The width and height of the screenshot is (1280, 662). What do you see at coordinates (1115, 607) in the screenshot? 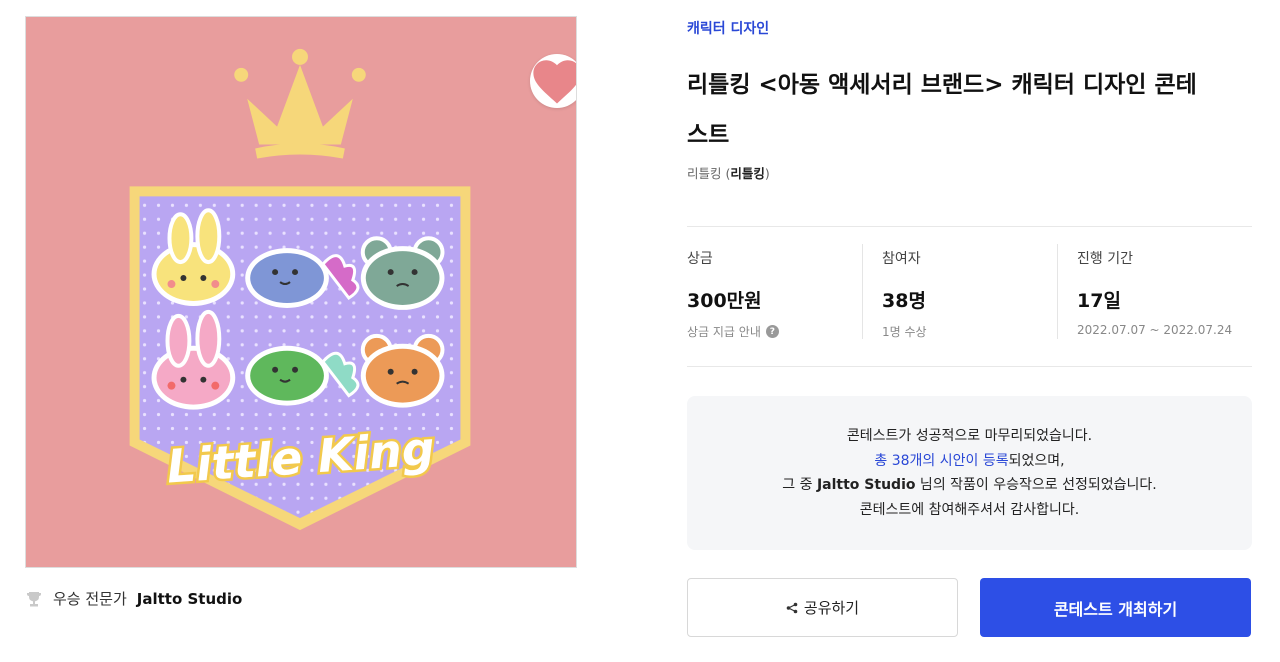
I see `host-contest-button: 콘테스트 개최하기` at bounding box center [1115, 607].